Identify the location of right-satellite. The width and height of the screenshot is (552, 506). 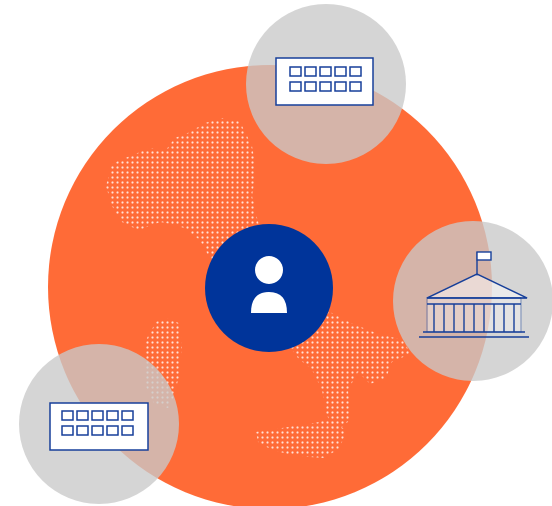
(472, 301).